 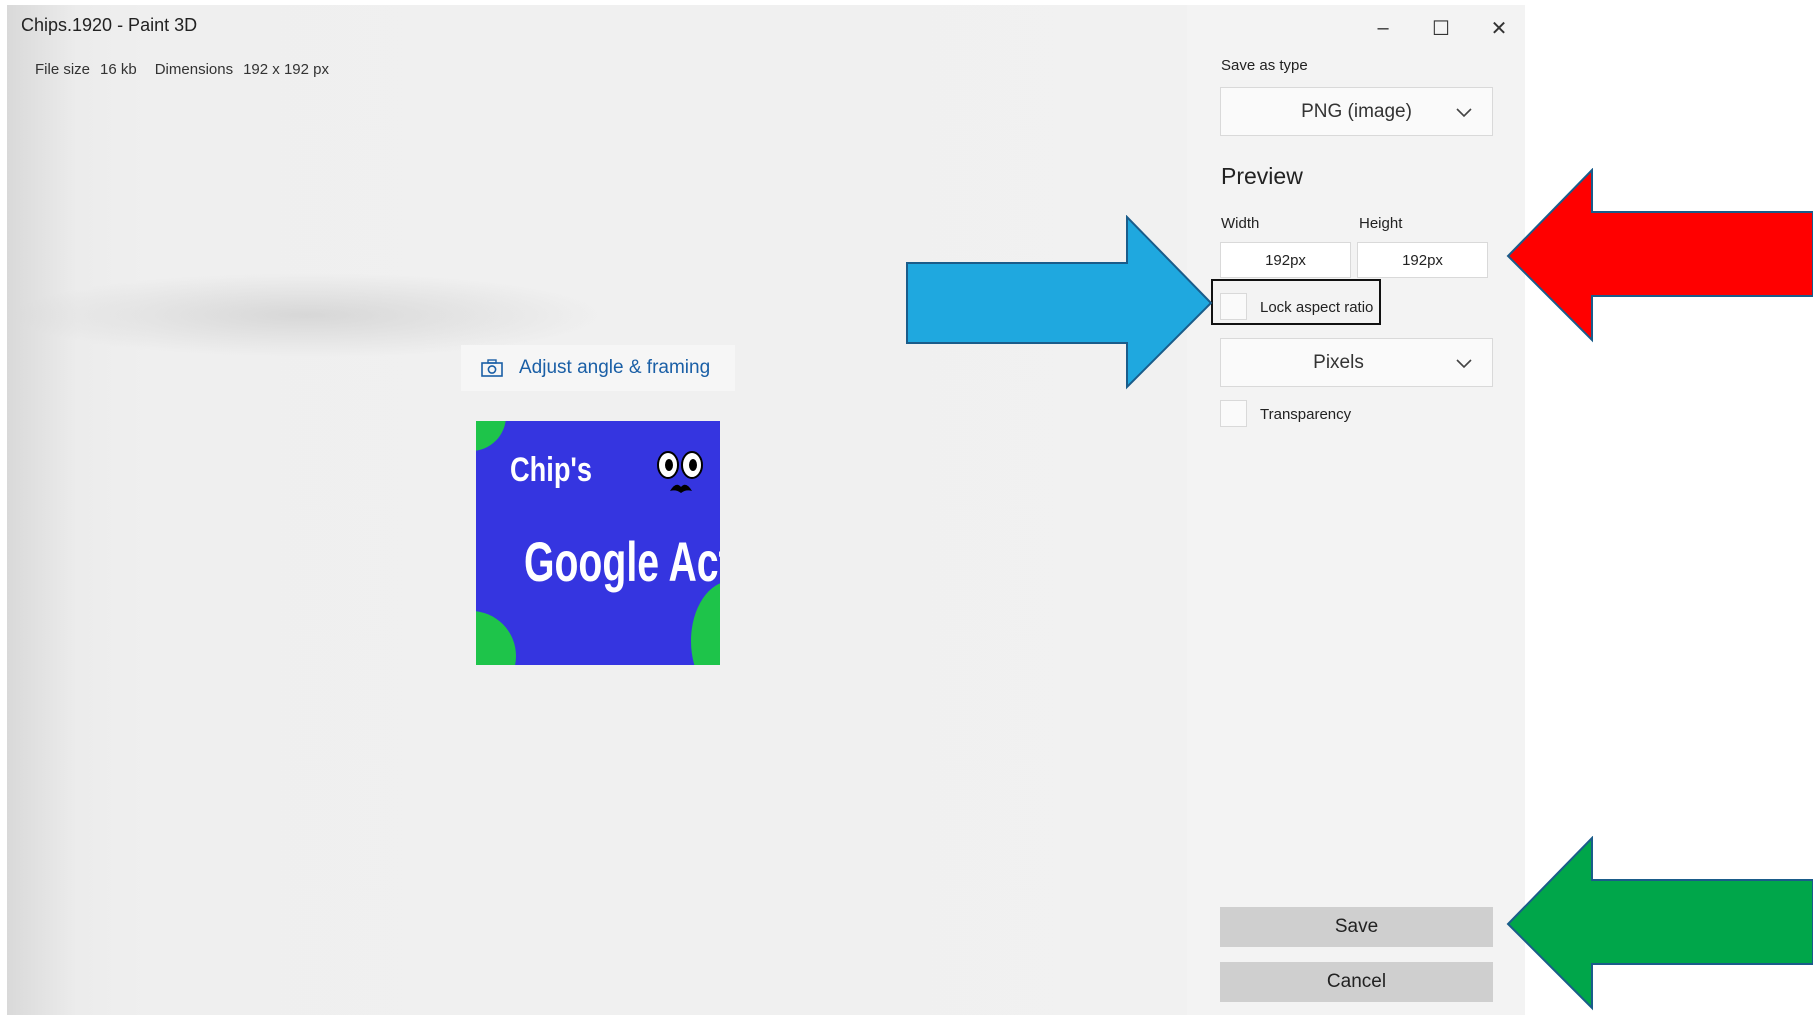 I want to click on save-as-type-select: PNG (image), so click(x=1356, y=111).